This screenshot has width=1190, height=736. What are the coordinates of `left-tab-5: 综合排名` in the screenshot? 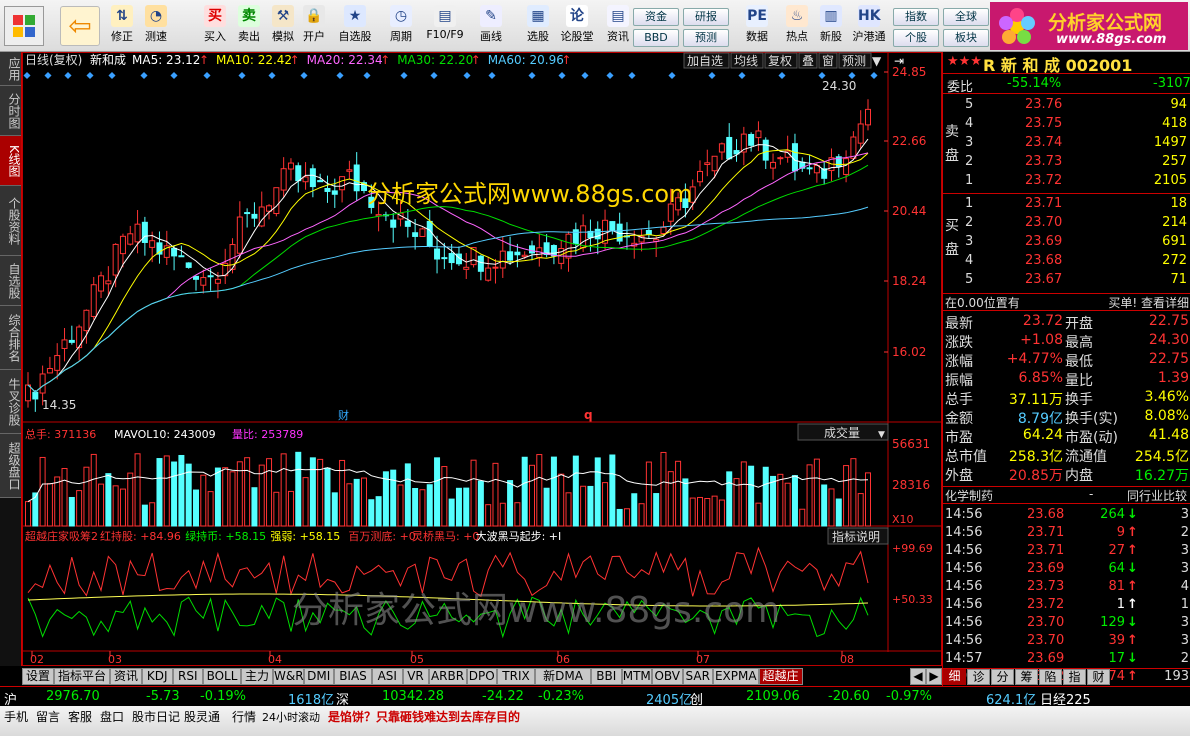 It's located at (10, 338).